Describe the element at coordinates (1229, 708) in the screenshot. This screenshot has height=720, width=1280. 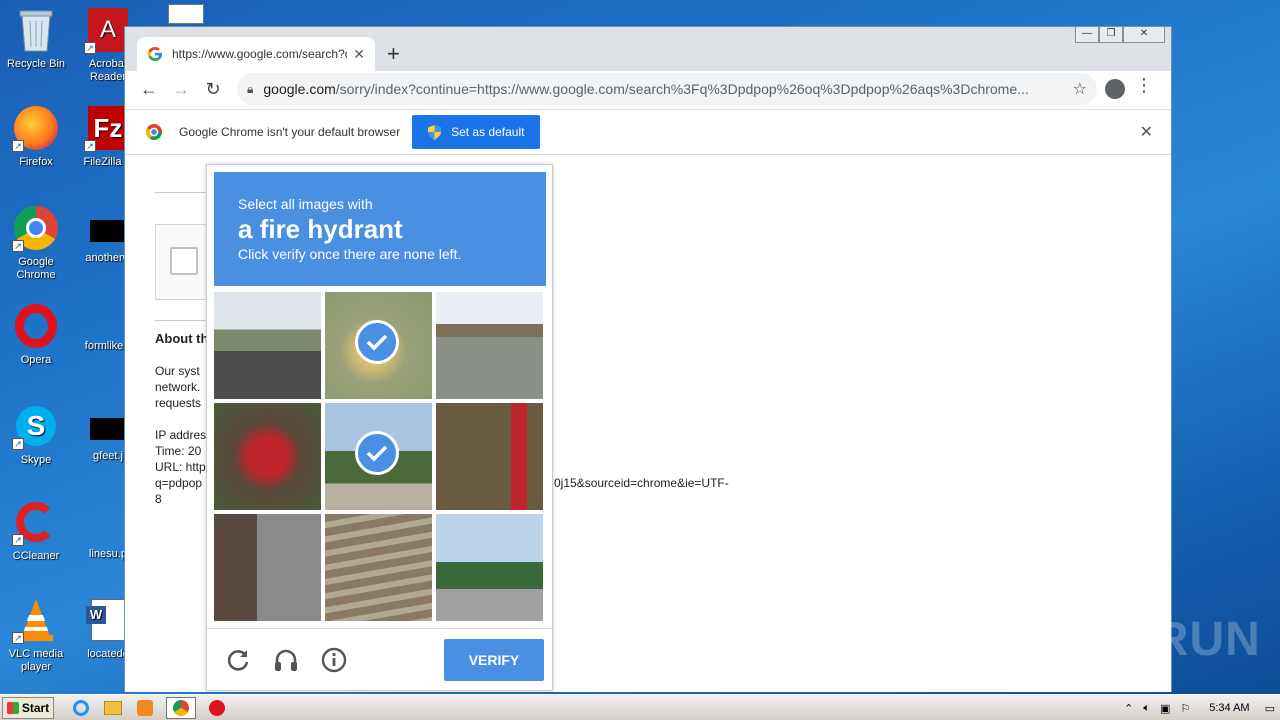
I see `clock: 5:34 AM` at that location.